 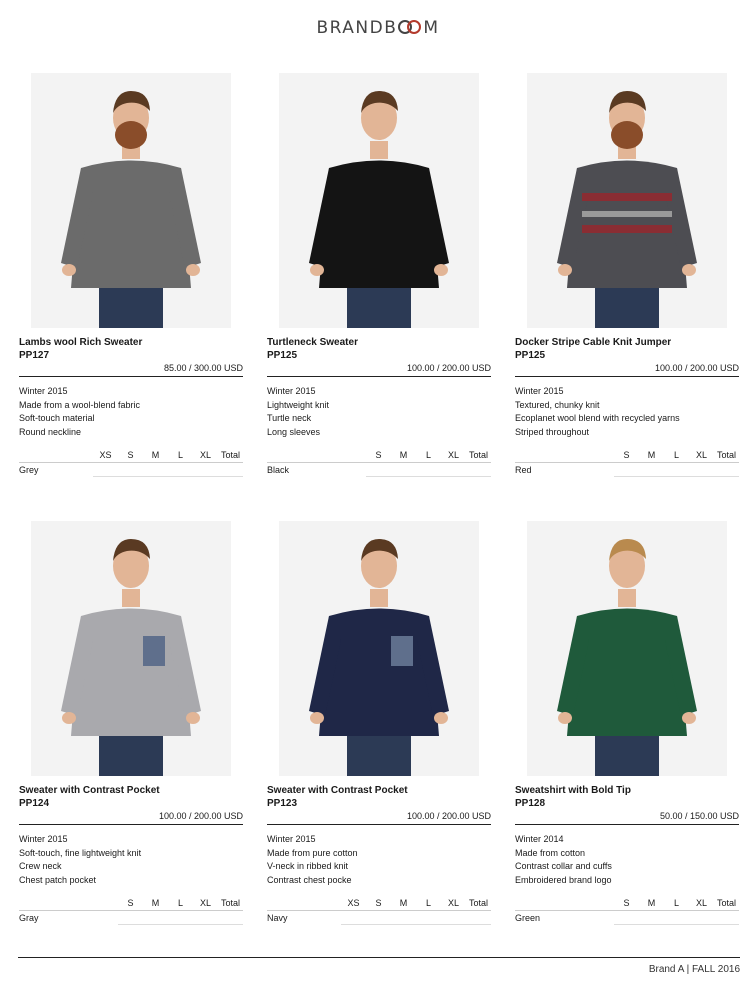 What do you see at coordinates (58, 879) in the screenshot?
I see `product-detail-line: Chest patch pocket` at bounding box center [58, 879].